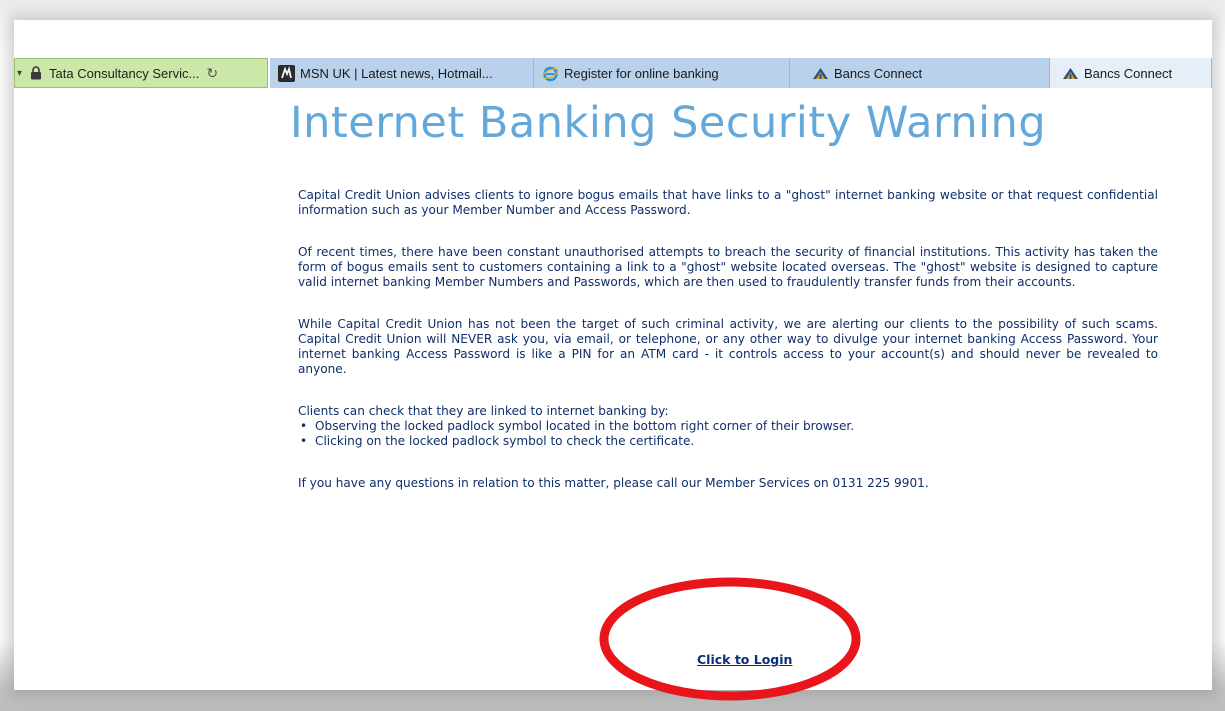 The height and width of the screenshot is (711, 1225). What do you see at coordinates (550, 73) in the screenshot?
I see `ie-icon` at bounding box center [550, 73].